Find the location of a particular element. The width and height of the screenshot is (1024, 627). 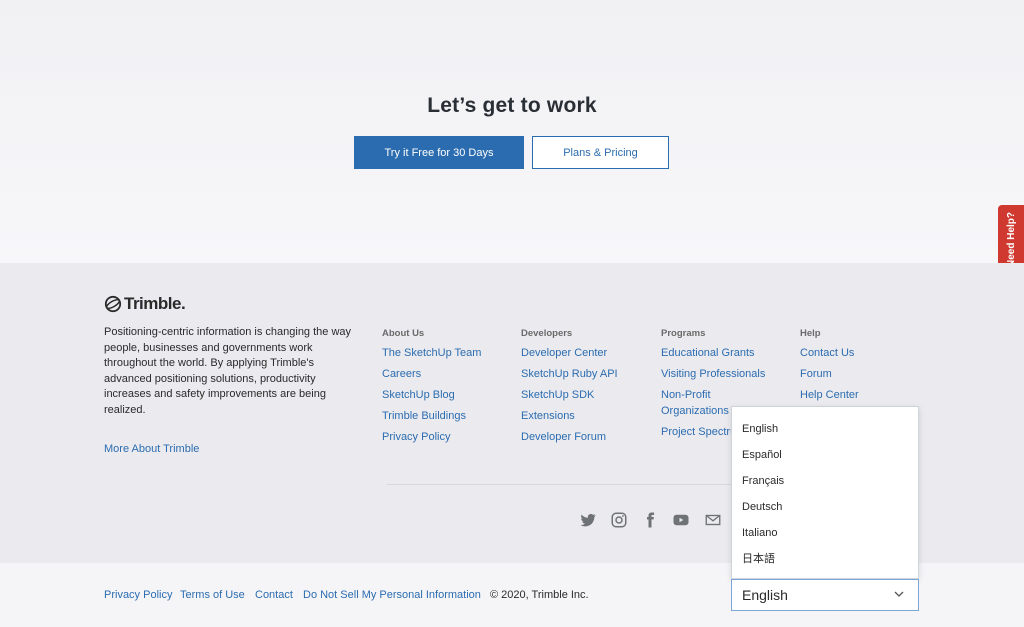

footer-link-careers: Careers is located at coordinates (431, 375).